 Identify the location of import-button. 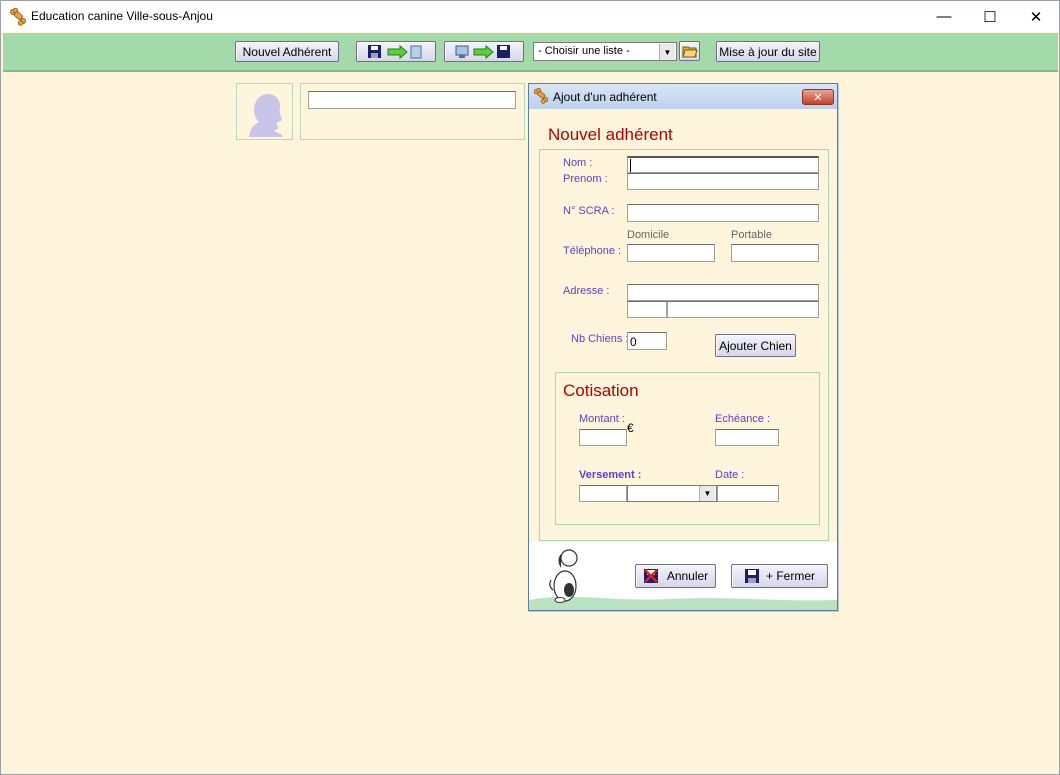
(484, 51).